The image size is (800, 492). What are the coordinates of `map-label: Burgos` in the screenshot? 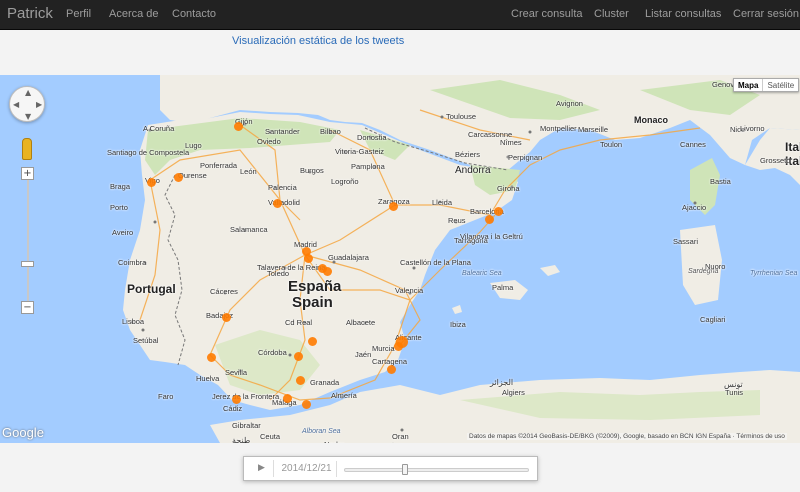 It's located at (312, 170).